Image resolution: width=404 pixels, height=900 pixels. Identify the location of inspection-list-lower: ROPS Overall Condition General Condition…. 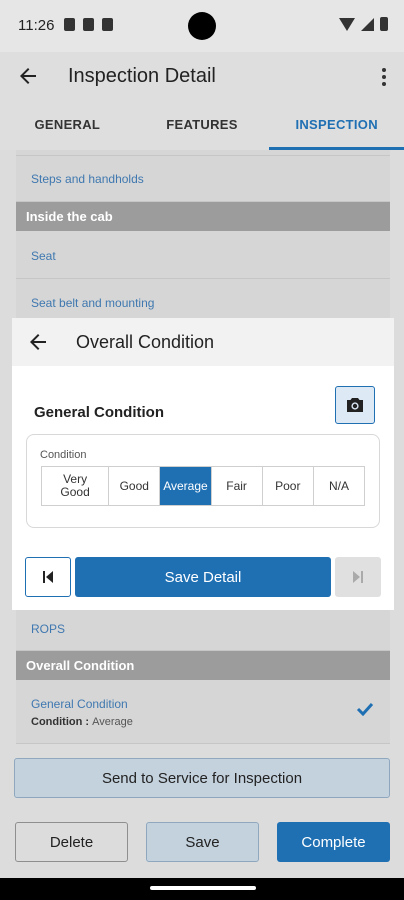
(203, 677).